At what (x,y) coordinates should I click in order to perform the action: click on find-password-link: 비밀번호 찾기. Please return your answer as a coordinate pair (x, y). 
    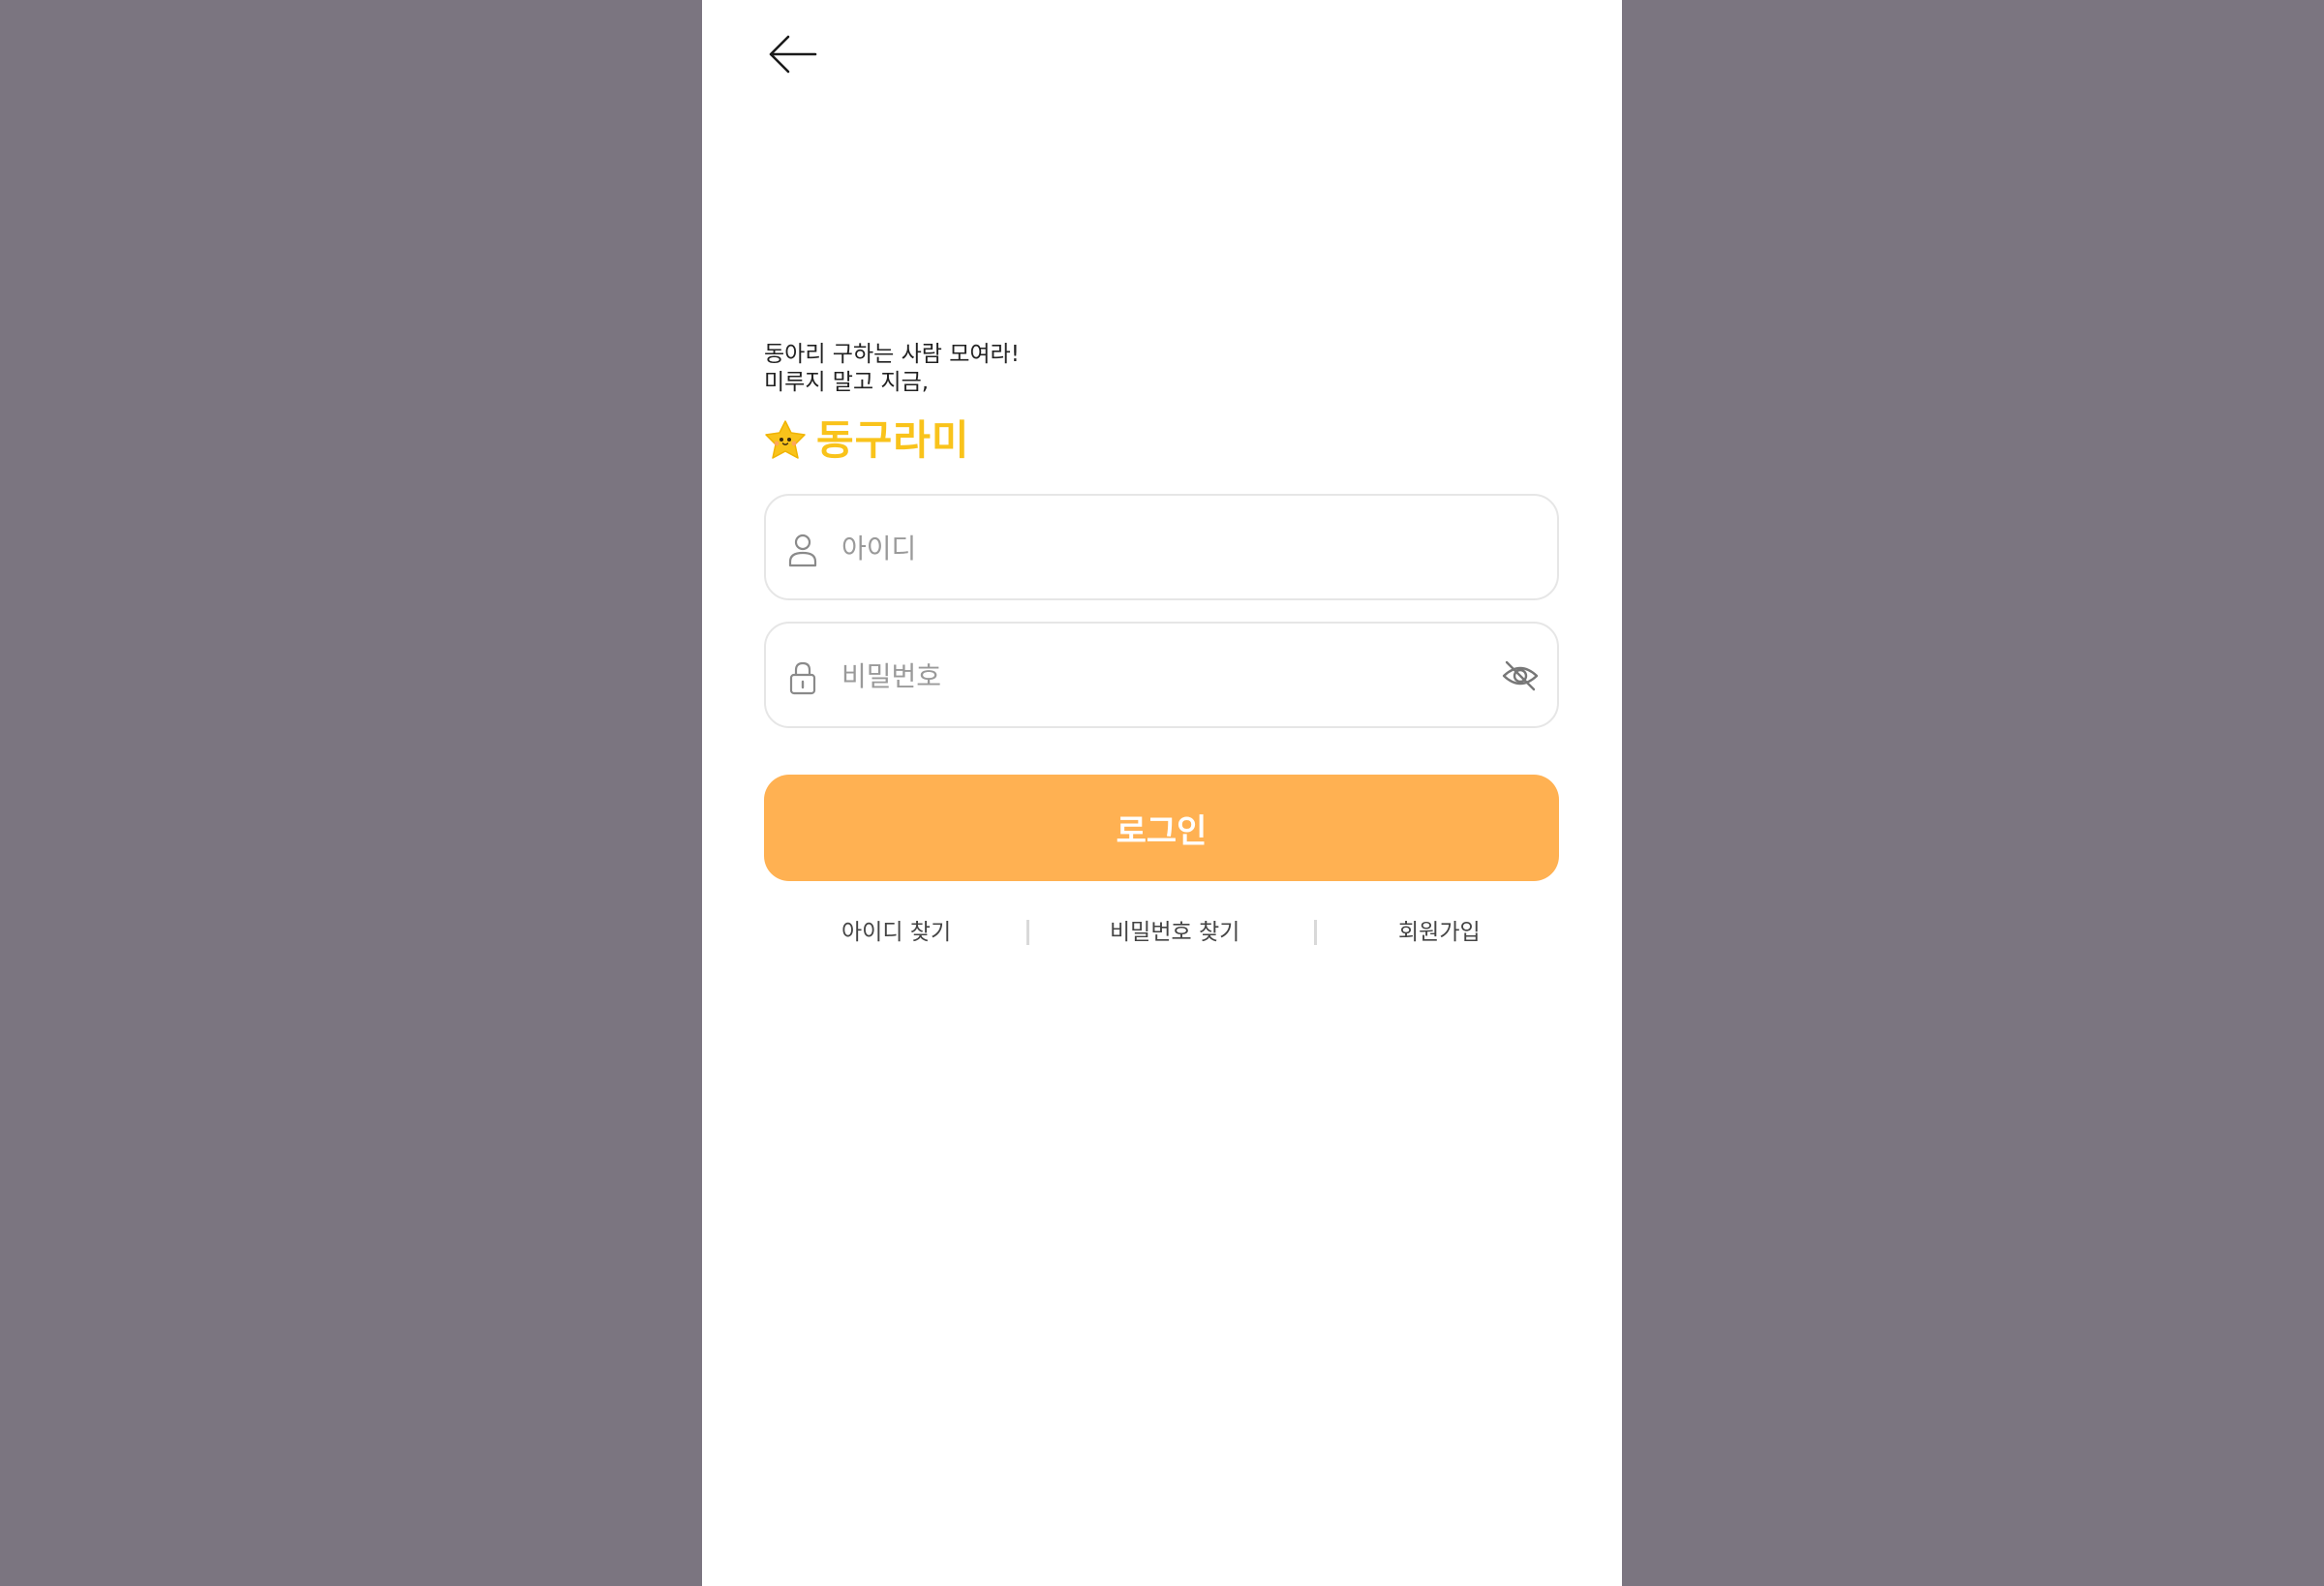
    Looking at the image, I should click on (1174, 932).